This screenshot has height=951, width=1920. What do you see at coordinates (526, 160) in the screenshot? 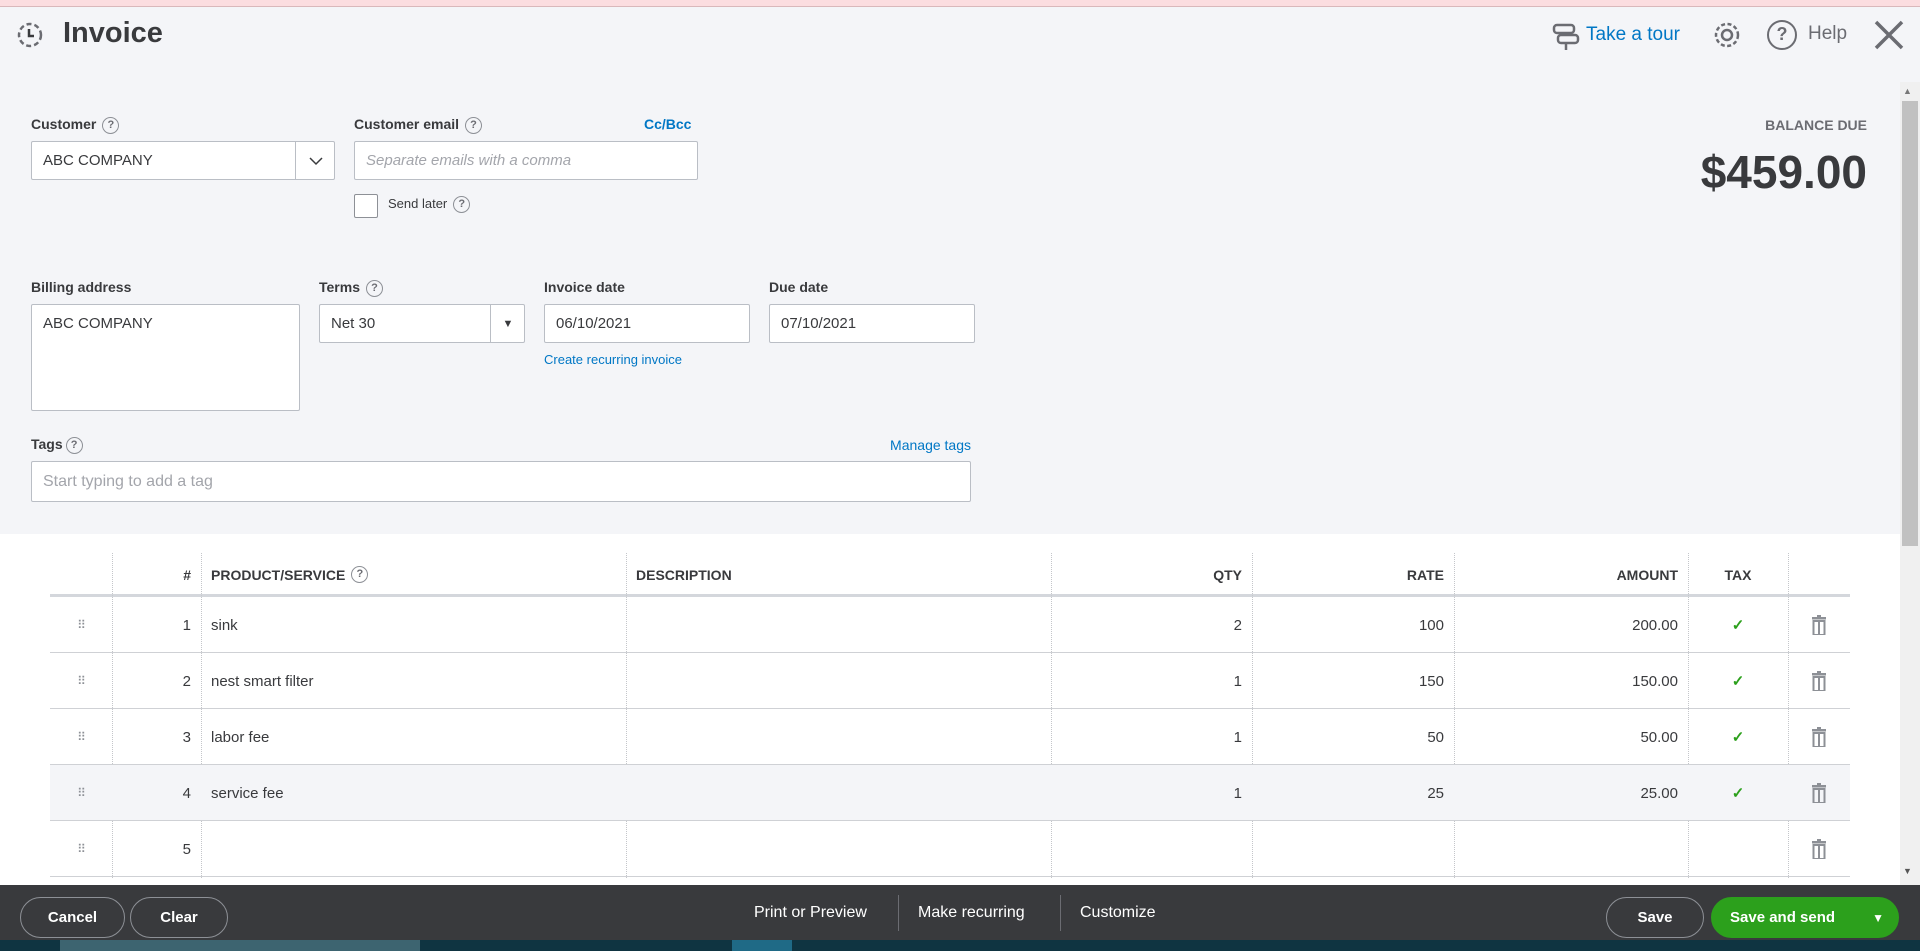
I see `customer-email-input: Separate emails with a comma` at bounding box center [526, 160].